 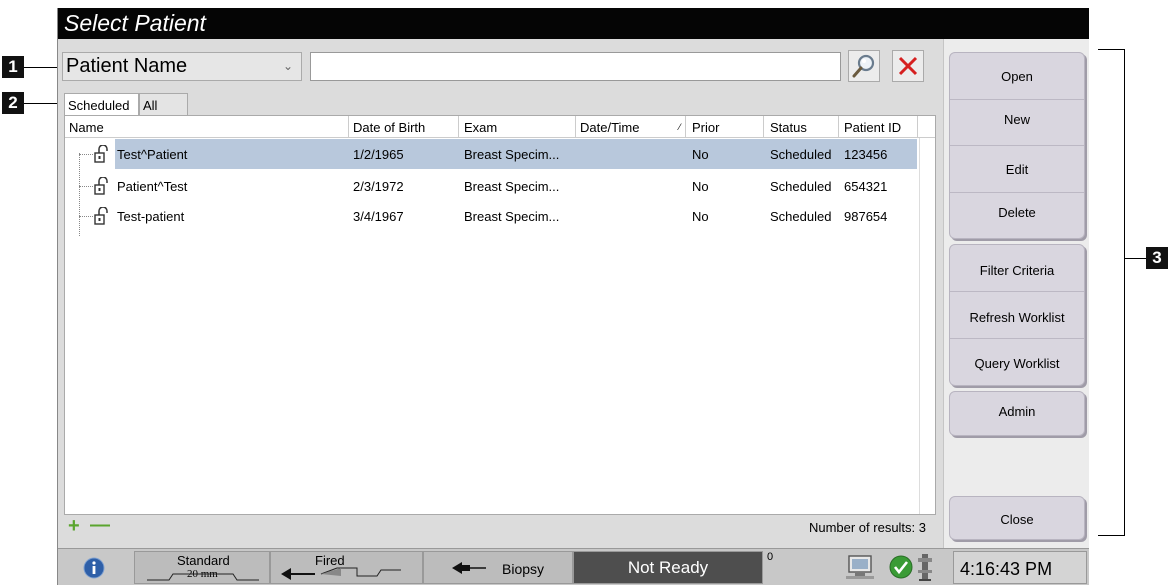 What do you see at coordinates (927, 326) in the screenshot?
I see `vertical-scrollbar` at bounding box center [927, 326].